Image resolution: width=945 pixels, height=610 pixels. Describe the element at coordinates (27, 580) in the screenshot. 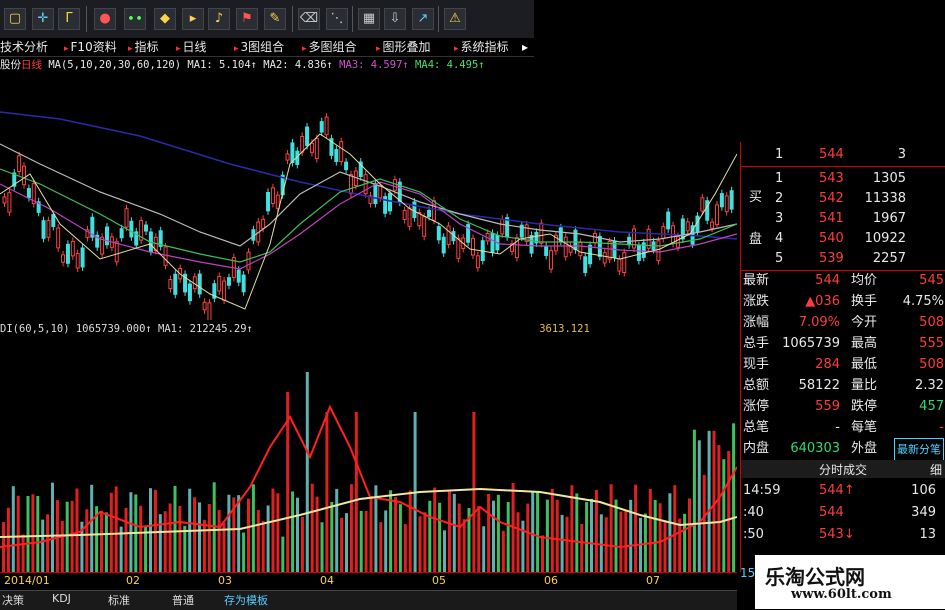

I see `date-label: 2014/01` at that location.